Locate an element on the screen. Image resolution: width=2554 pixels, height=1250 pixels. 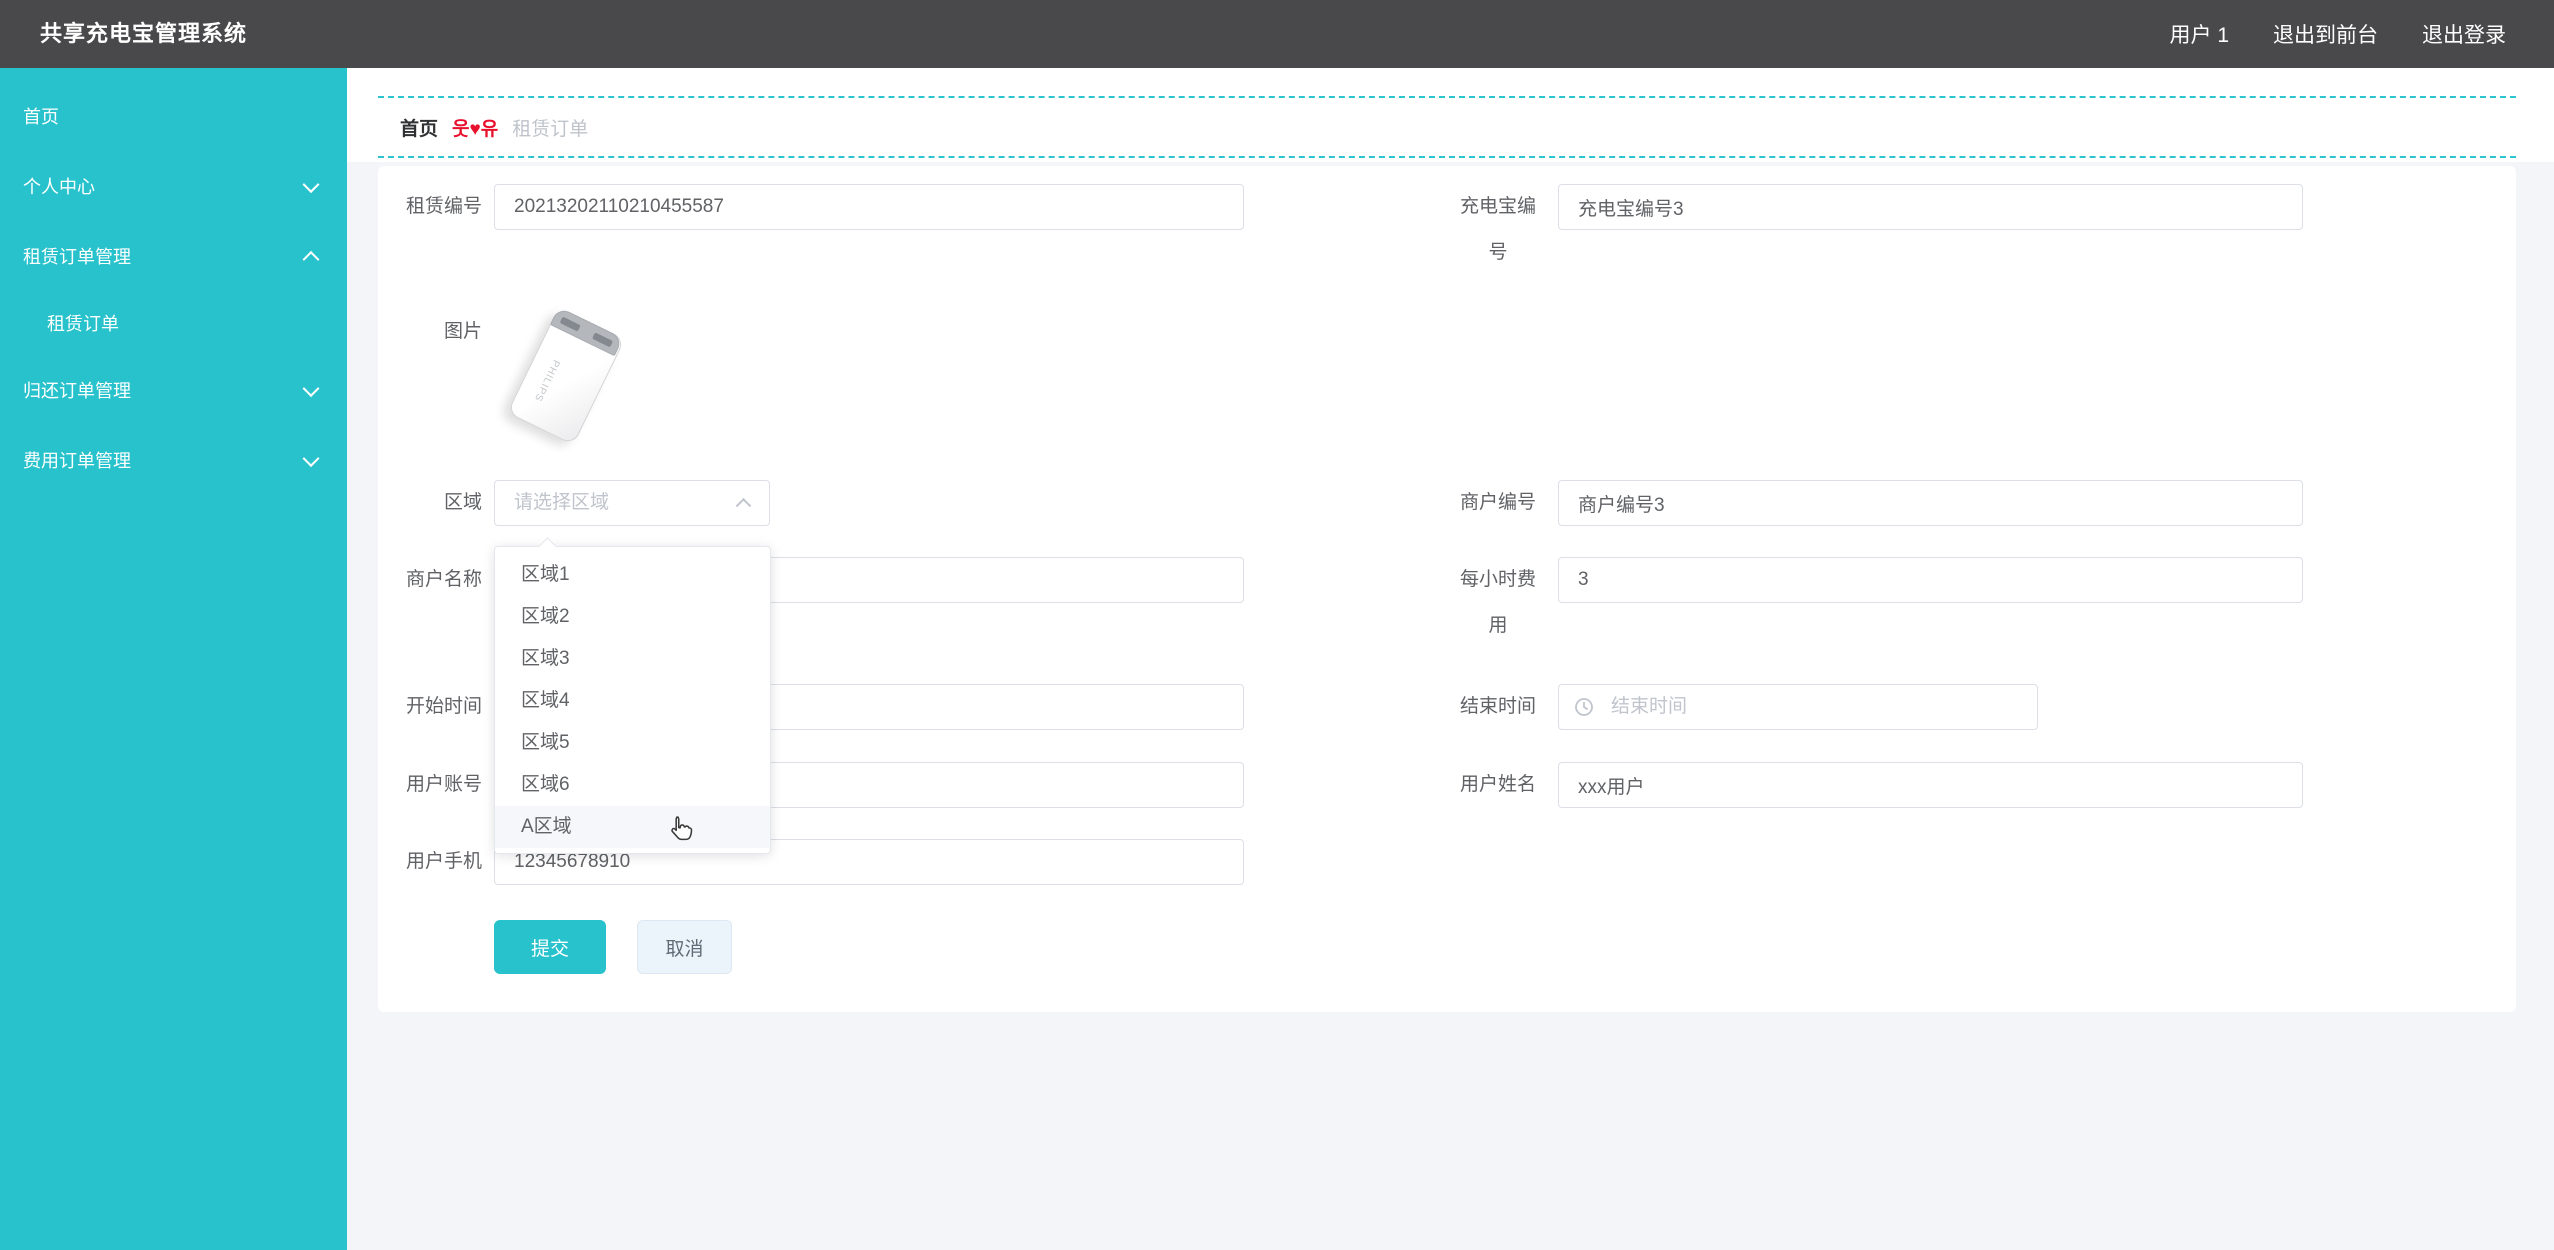
area-select: 请选择区域 is located at coordinates (632, 503).